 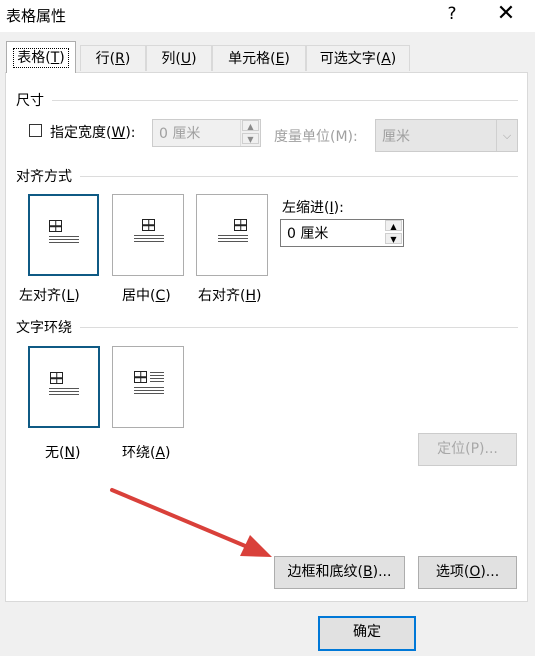 What do you see at coordinates (259, 58) in the screenshot?
I see `tab-cell: 单元格(E)` at bounding box center [259, 58].